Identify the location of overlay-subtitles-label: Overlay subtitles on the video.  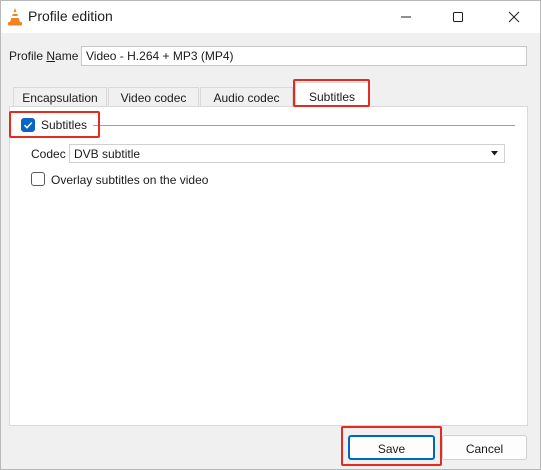
(129, 180).